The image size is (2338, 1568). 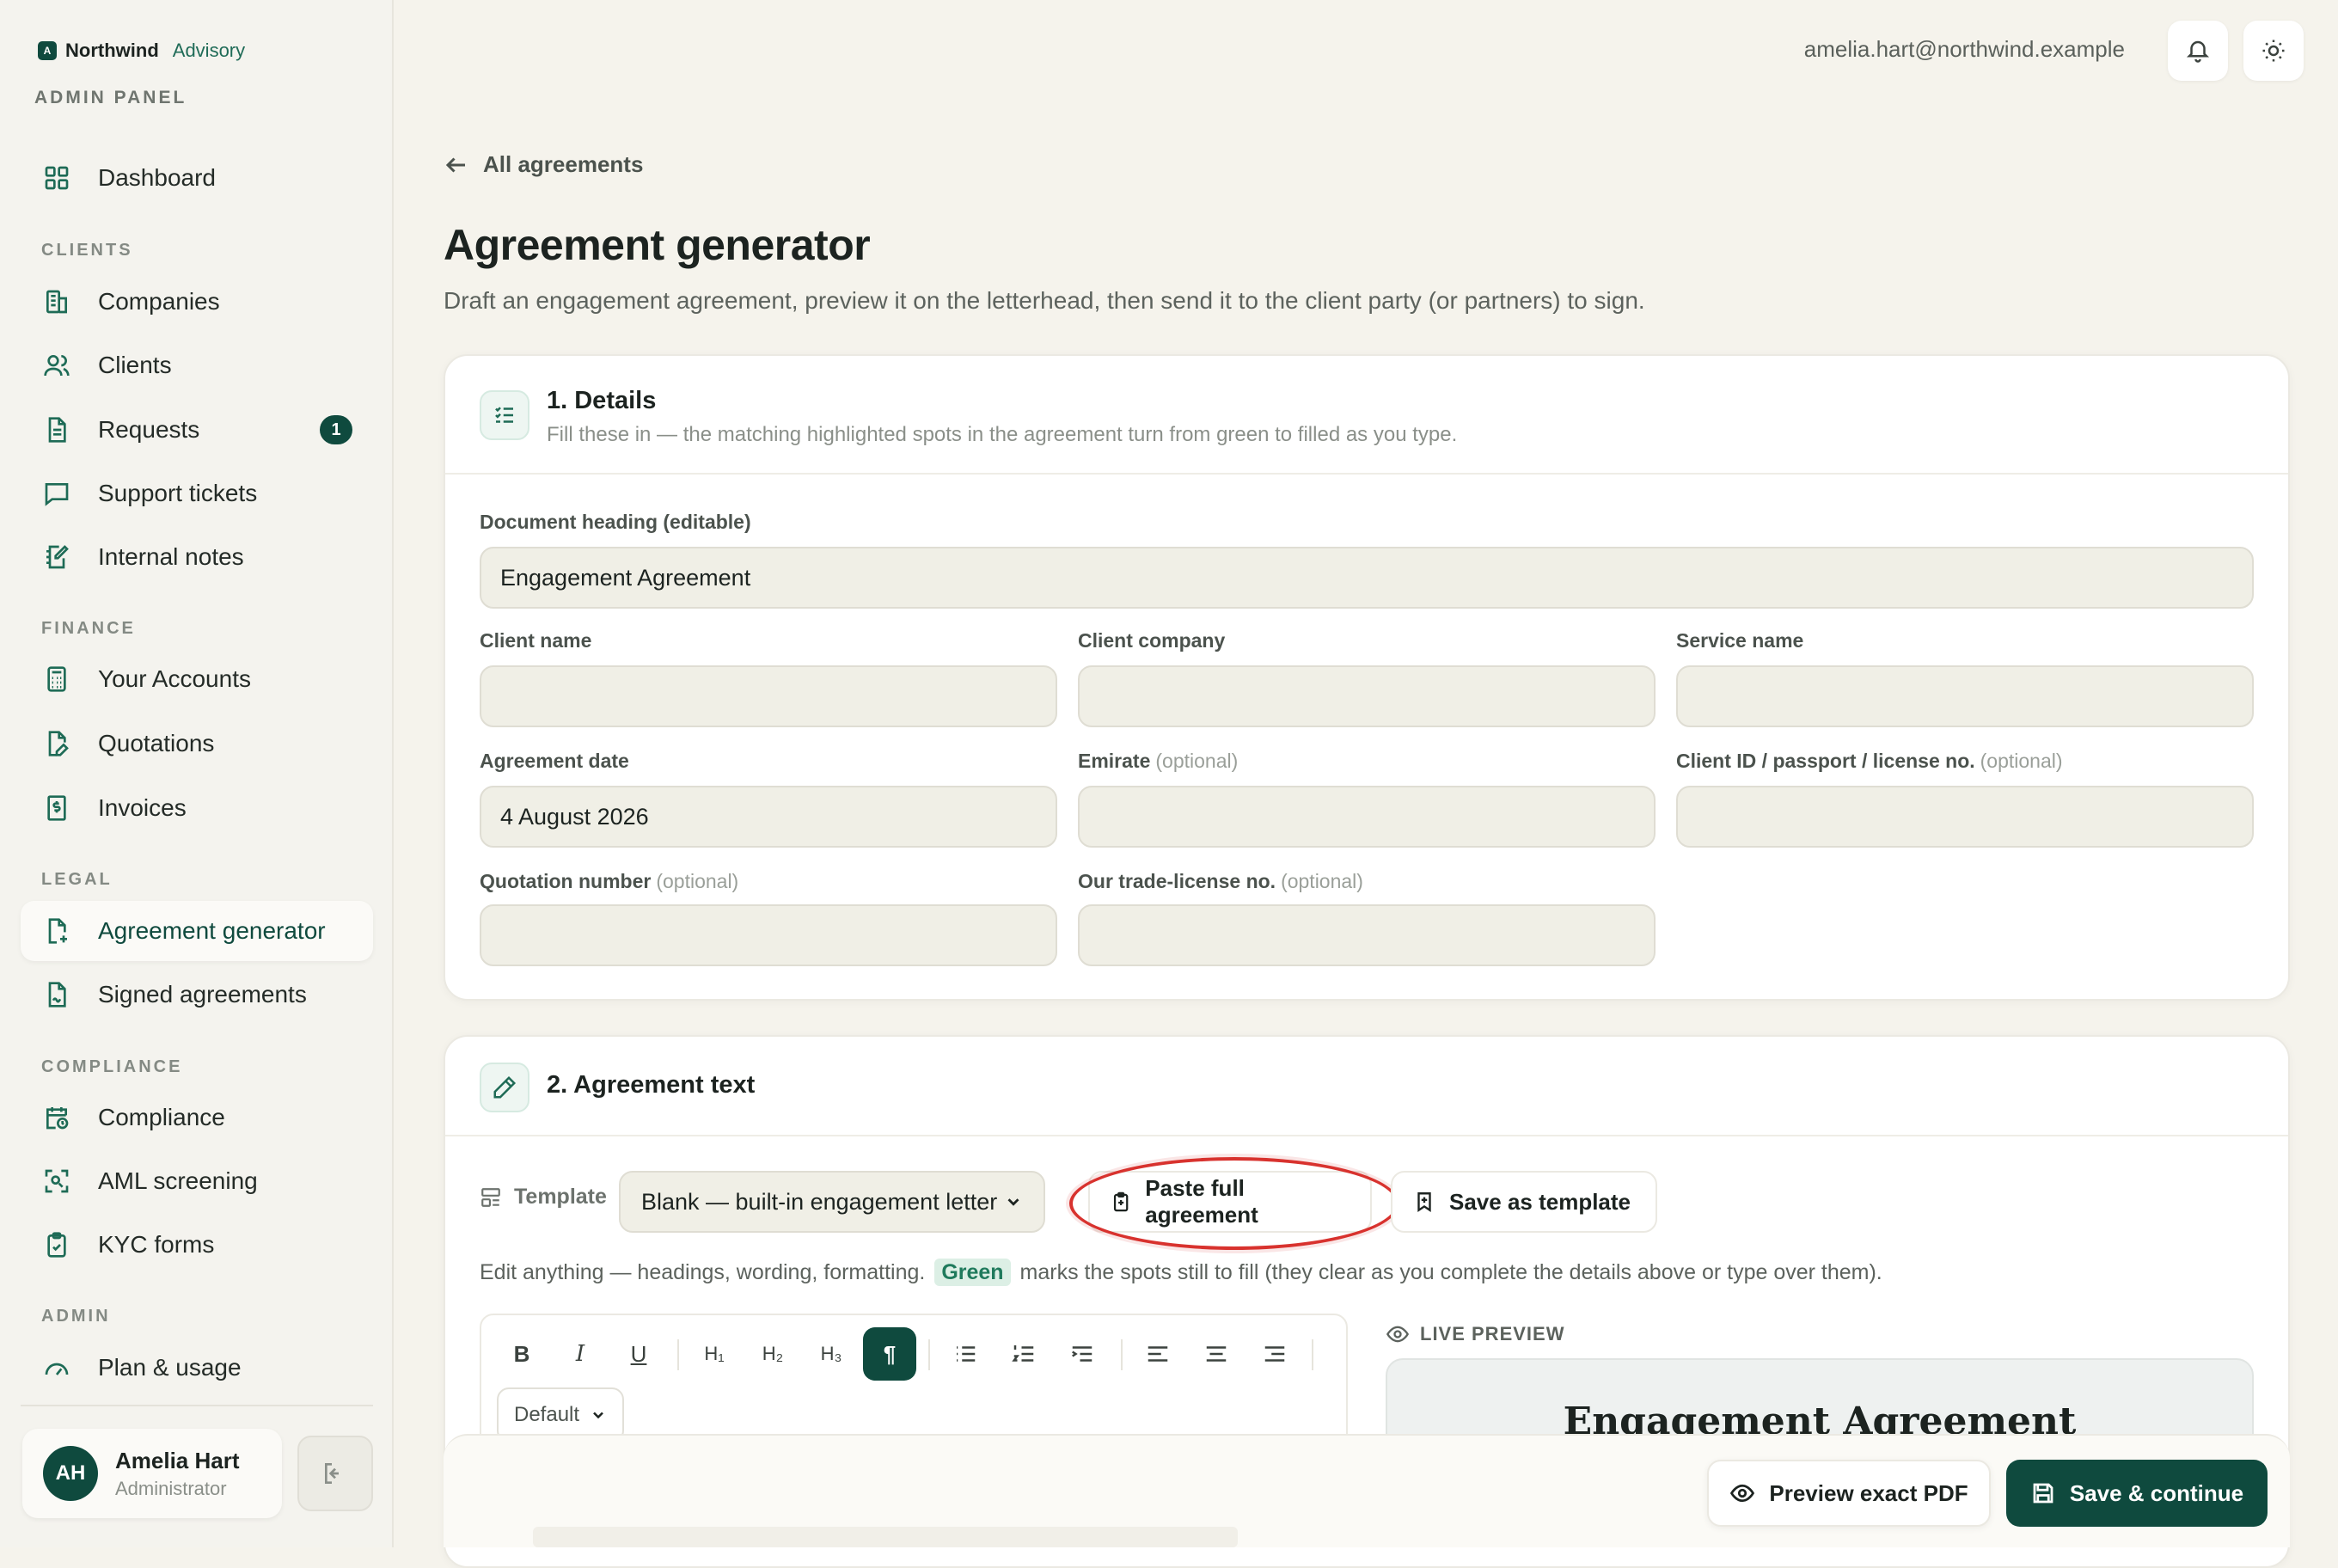 I want to click on grid-icon, so click(x=57, y=177).